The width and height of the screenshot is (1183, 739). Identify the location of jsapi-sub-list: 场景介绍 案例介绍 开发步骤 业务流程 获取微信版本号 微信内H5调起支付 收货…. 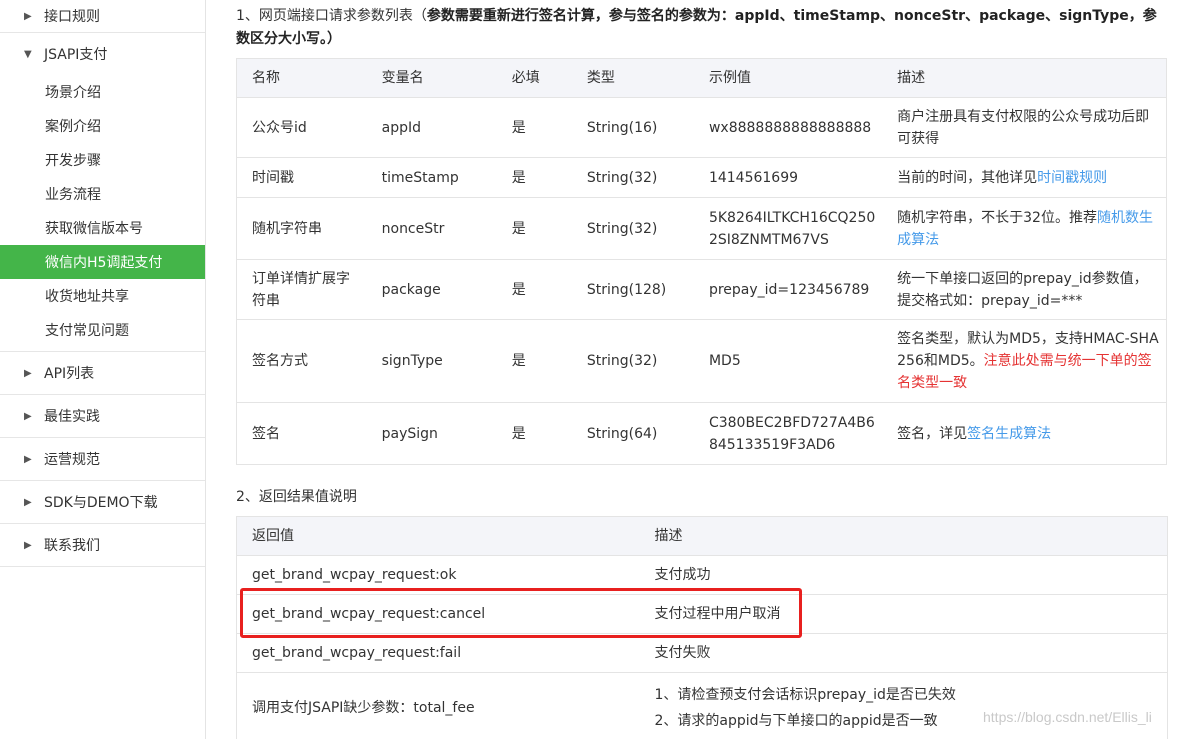
(102, 213).